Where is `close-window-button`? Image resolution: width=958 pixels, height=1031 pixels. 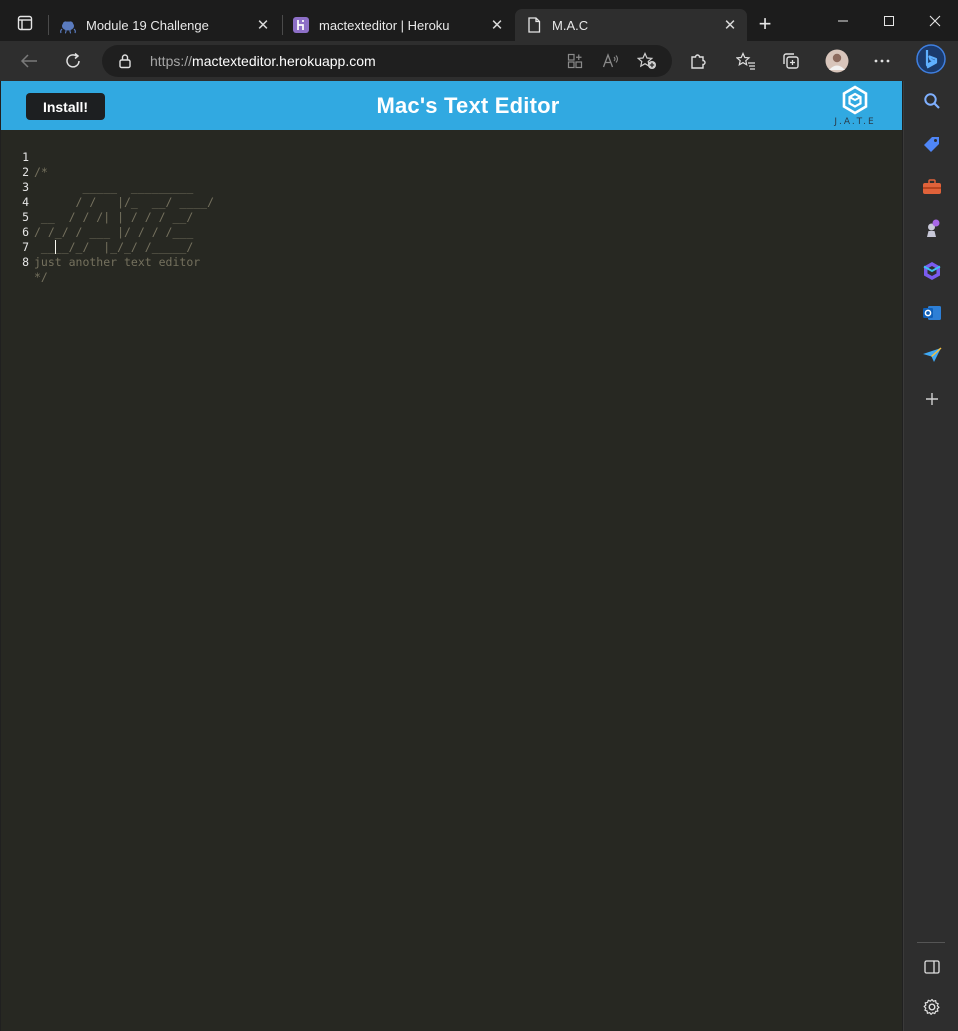 close-window-button is located at coordinates (935, 20).